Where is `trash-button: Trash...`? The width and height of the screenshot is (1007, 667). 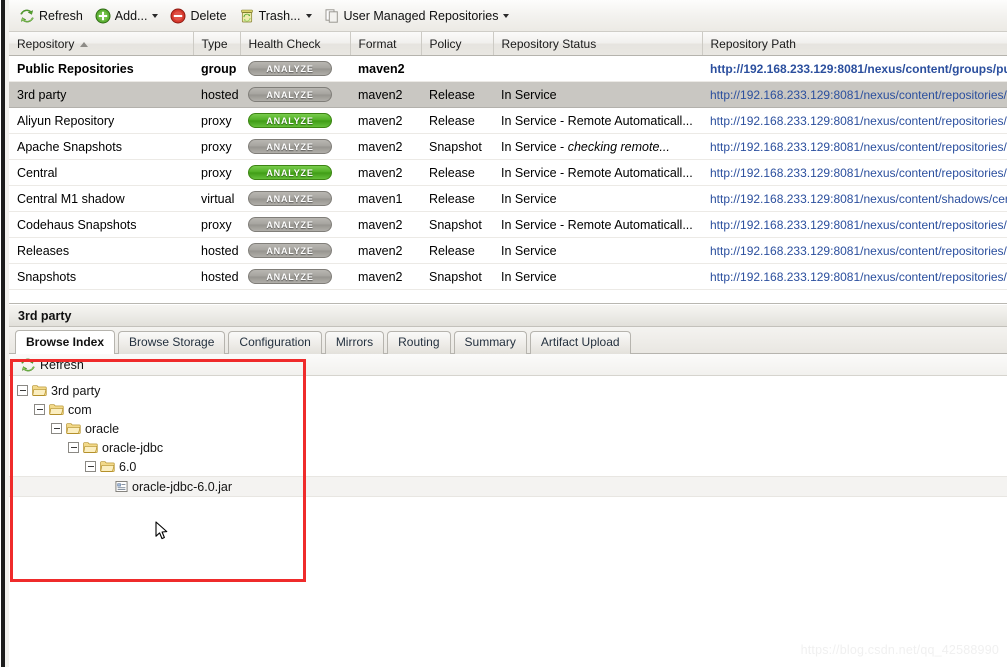
trash-button: Trash... is located at coordinates (275, 16).